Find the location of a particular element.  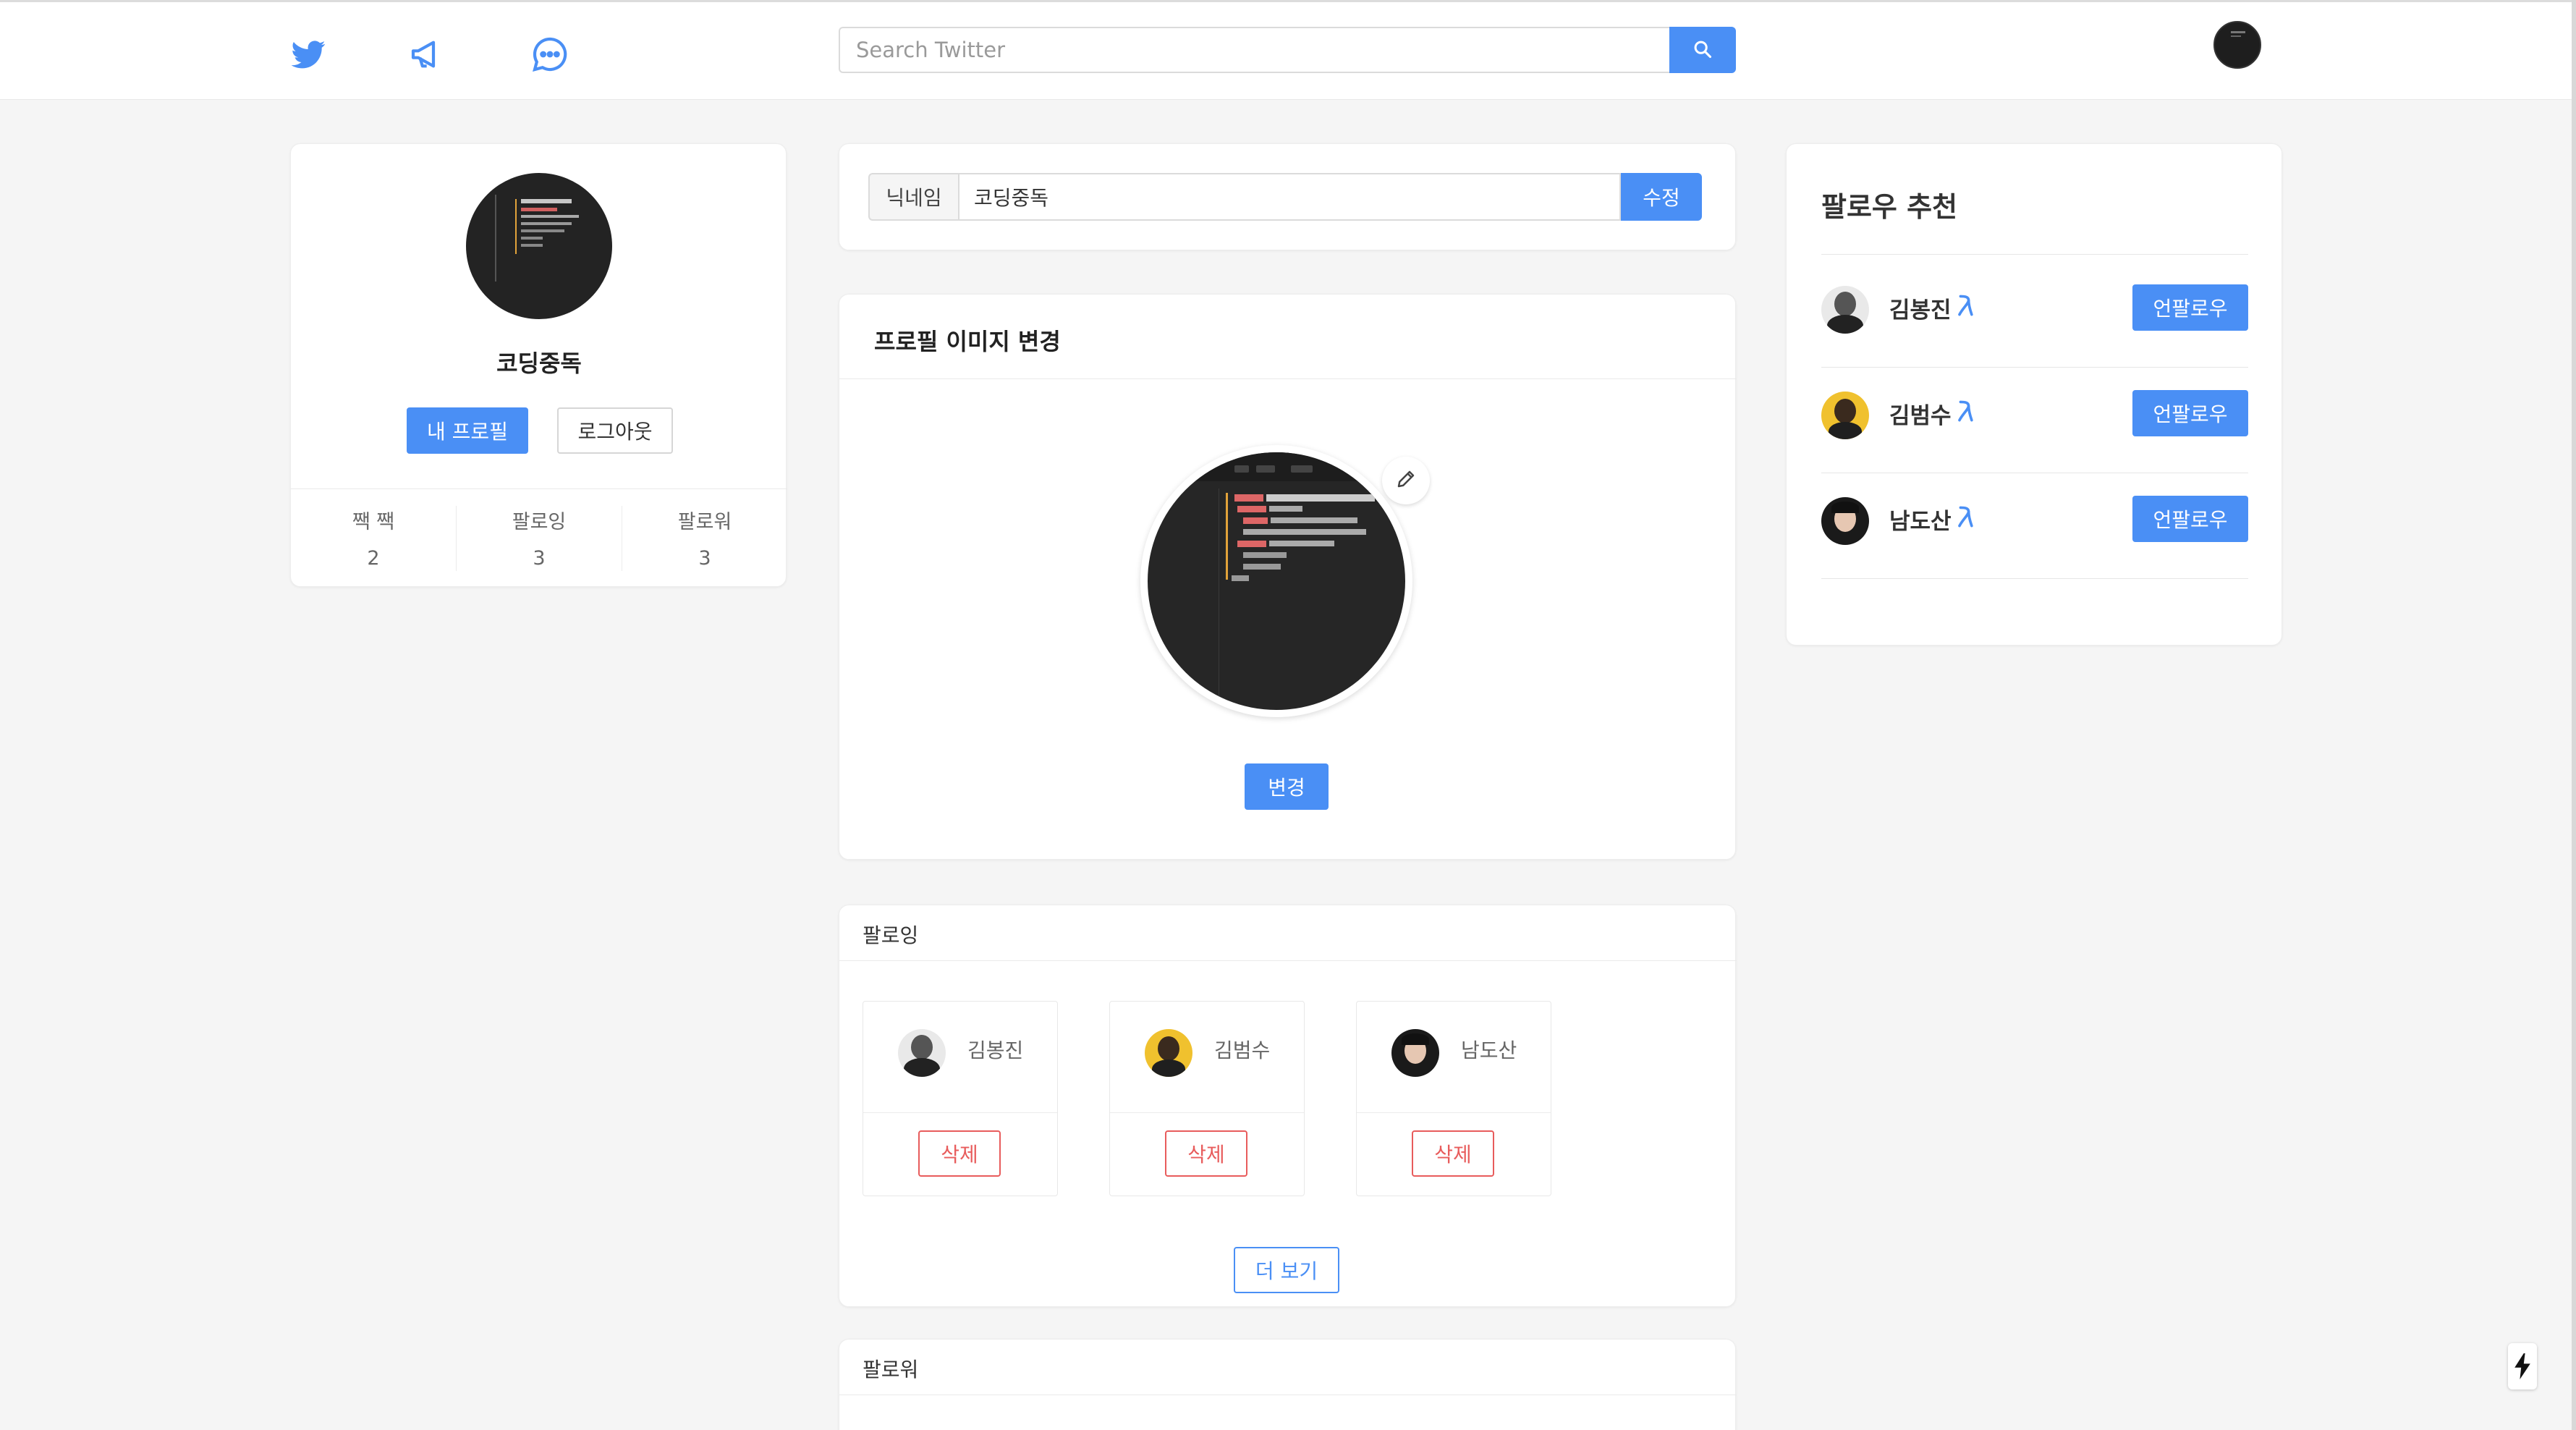

following-user-header: 남도산 is located at coordinates (1454, 1057).